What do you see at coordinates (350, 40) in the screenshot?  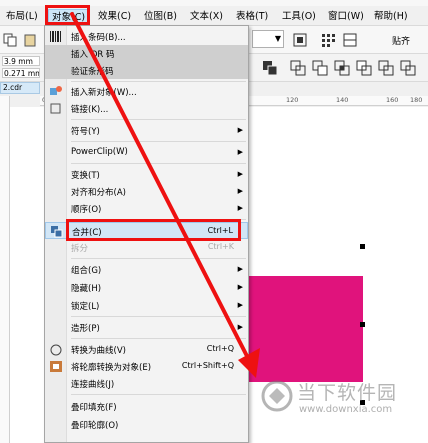 I see `guidelines-icon` at bounding box center [350, 40].